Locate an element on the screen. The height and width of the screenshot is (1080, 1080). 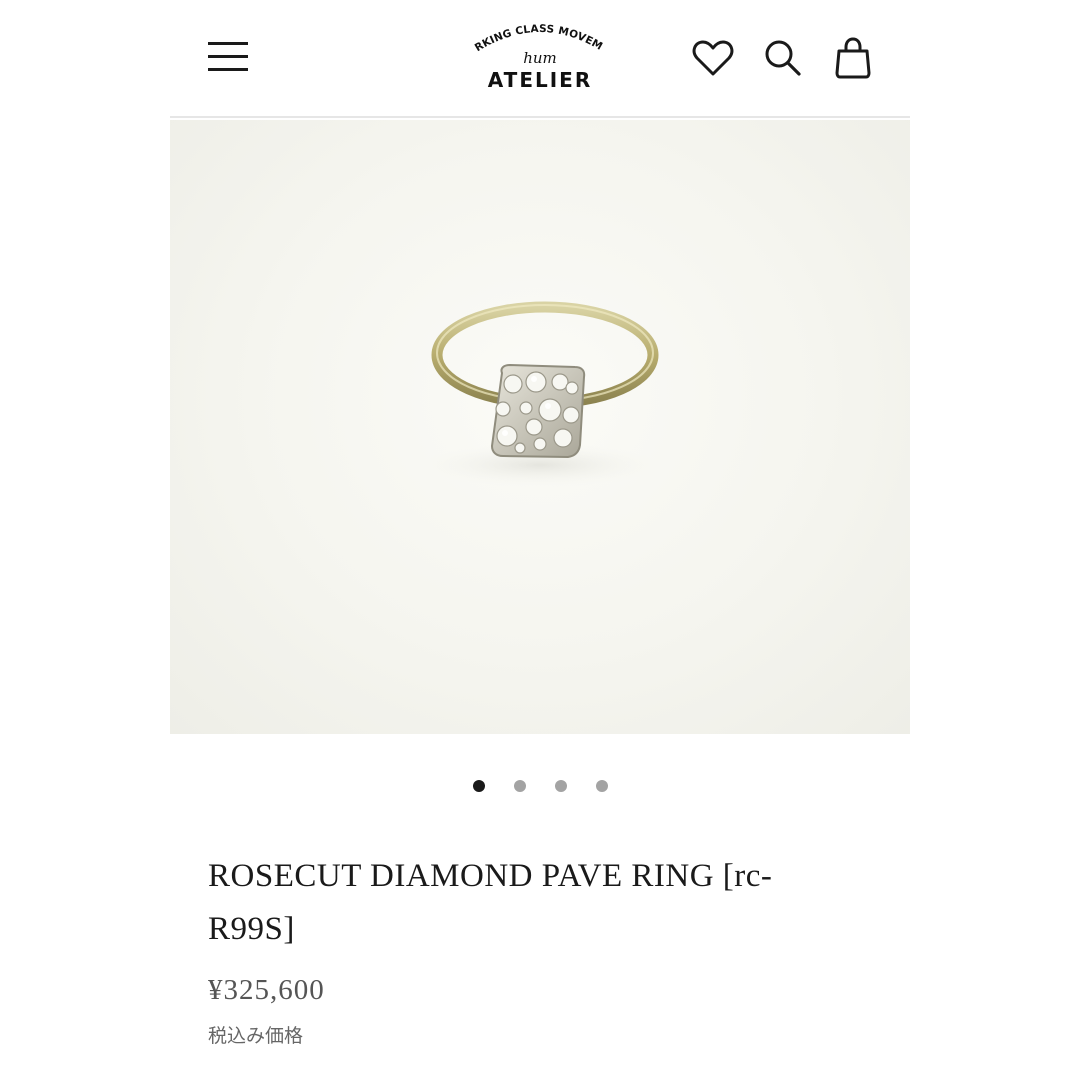
gallery-pagination is located at coordinates (540, 786).